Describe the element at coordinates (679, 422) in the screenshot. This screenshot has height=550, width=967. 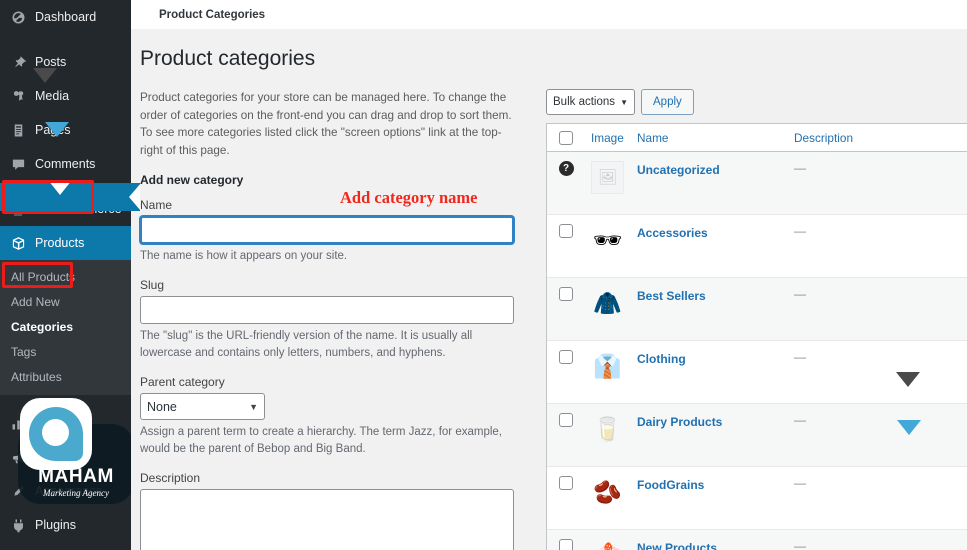
I see `category-link: Dairy Products` at that location.